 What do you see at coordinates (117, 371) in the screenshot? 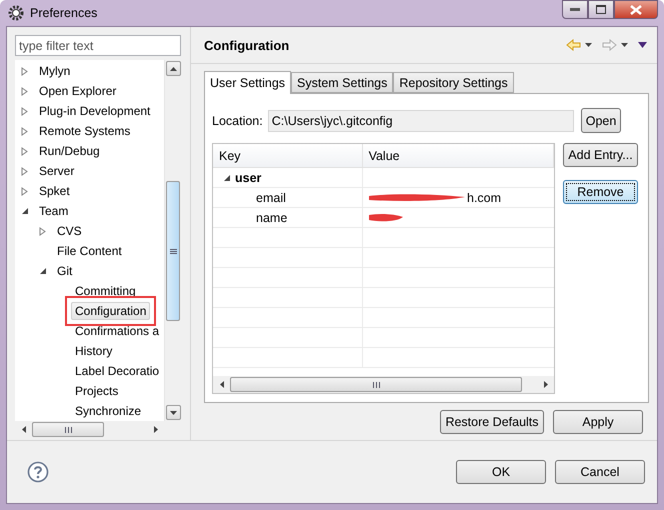
I see `tree-item: Label Decoratio` at bounding box center [117, 371].